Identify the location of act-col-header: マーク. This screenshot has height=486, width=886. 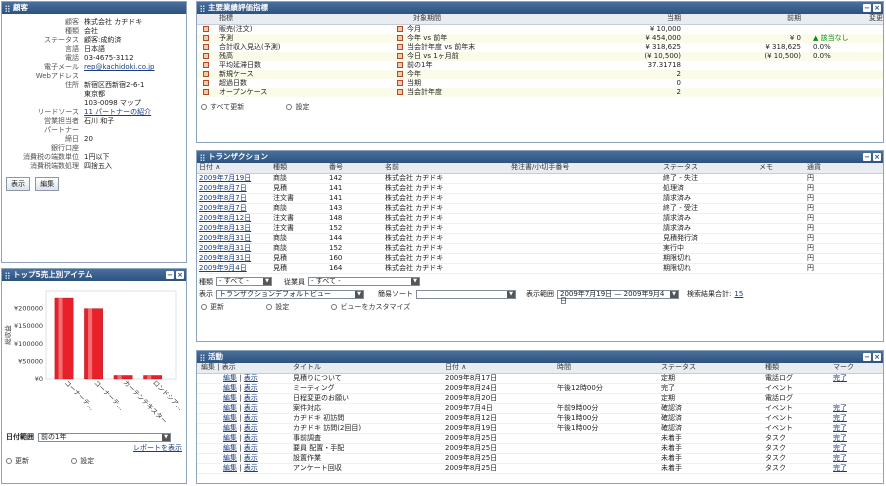
(856, 368).